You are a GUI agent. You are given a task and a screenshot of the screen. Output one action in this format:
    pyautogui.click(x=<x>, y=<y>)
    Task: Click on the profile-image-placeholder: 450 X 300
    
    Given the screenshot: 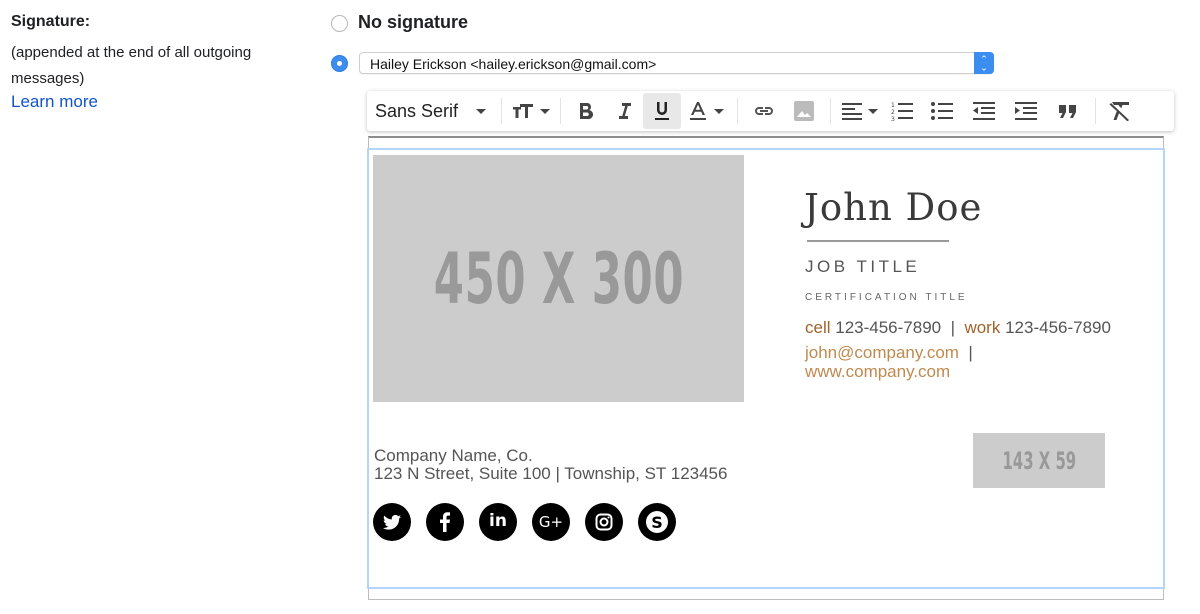 What is the action you would take?
    pyautogui.click(x=558, y=278)
    